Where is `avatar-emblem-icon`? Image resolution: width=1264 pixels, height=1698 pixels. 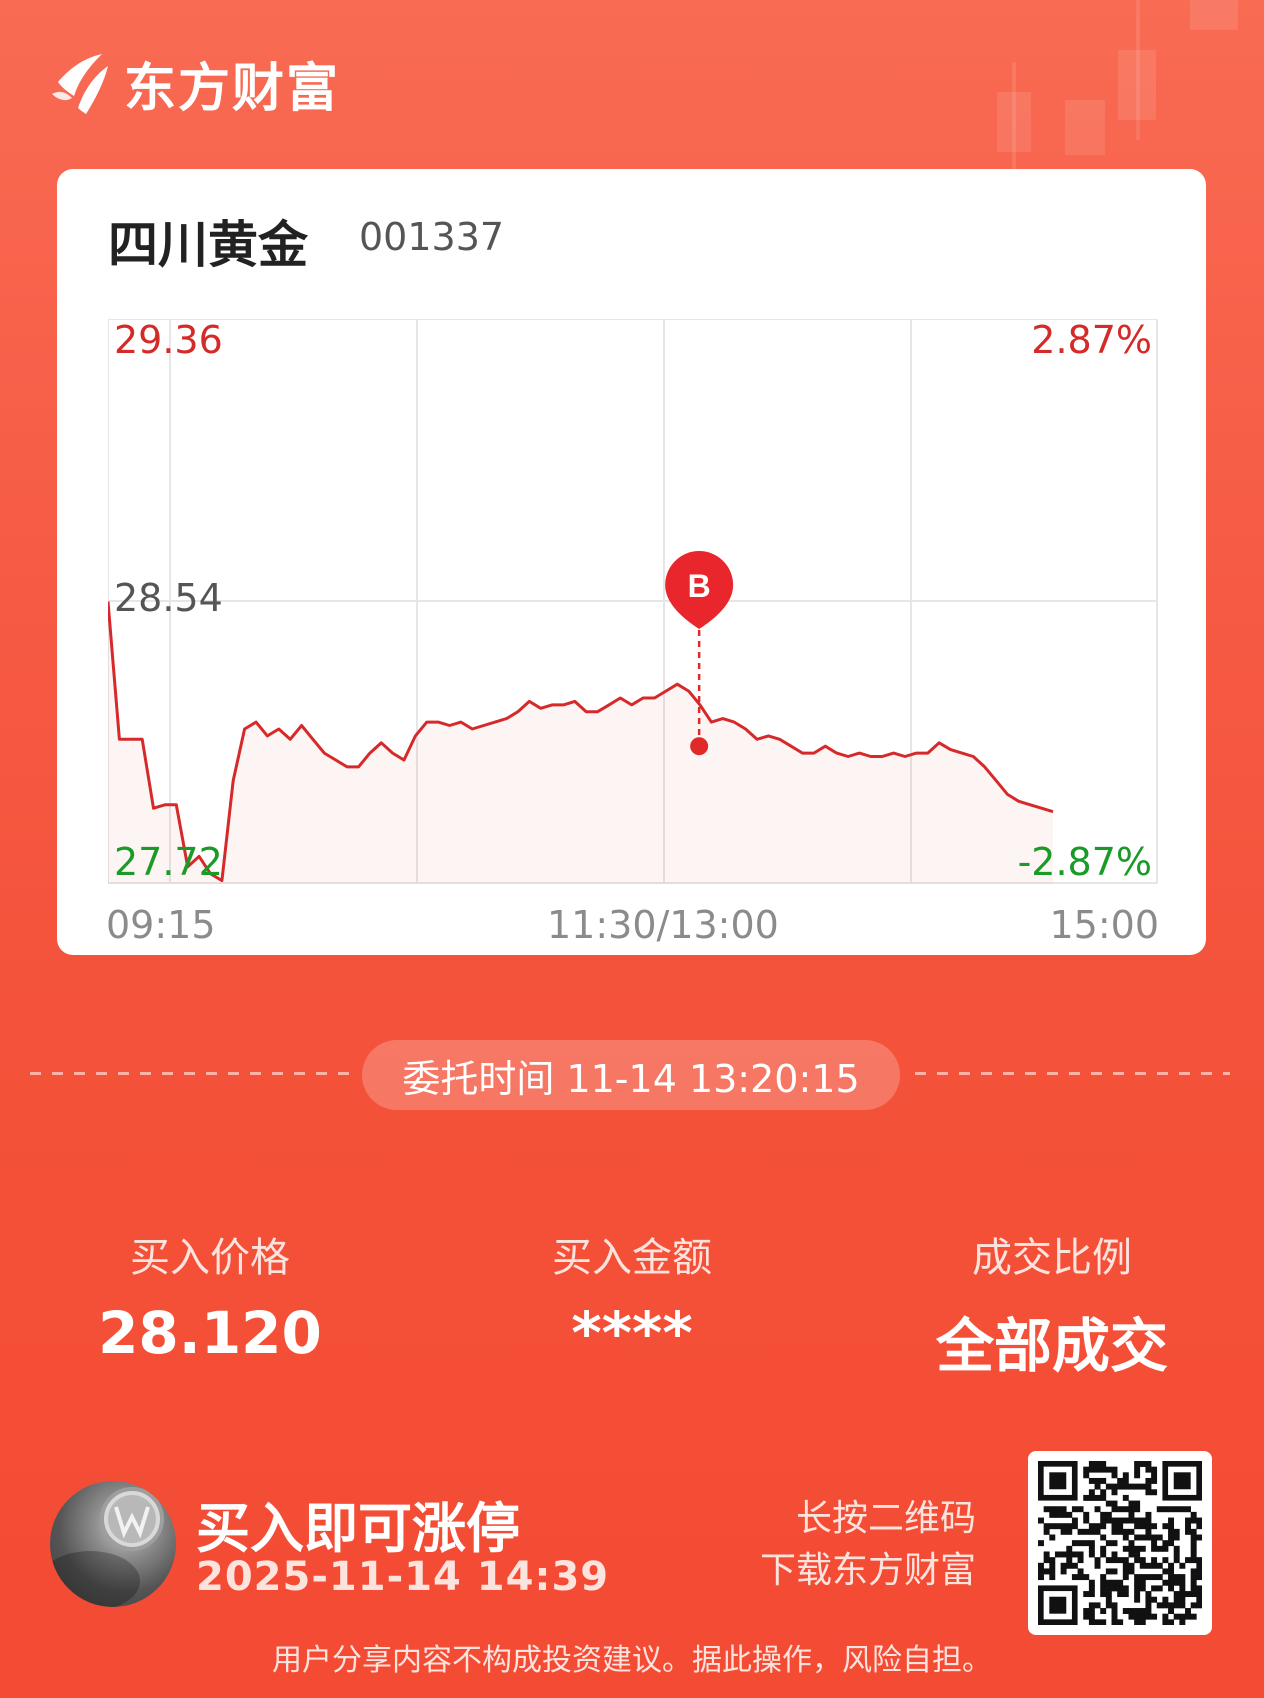 avatar-emblem-icon is located at coordinates (107, 1547).